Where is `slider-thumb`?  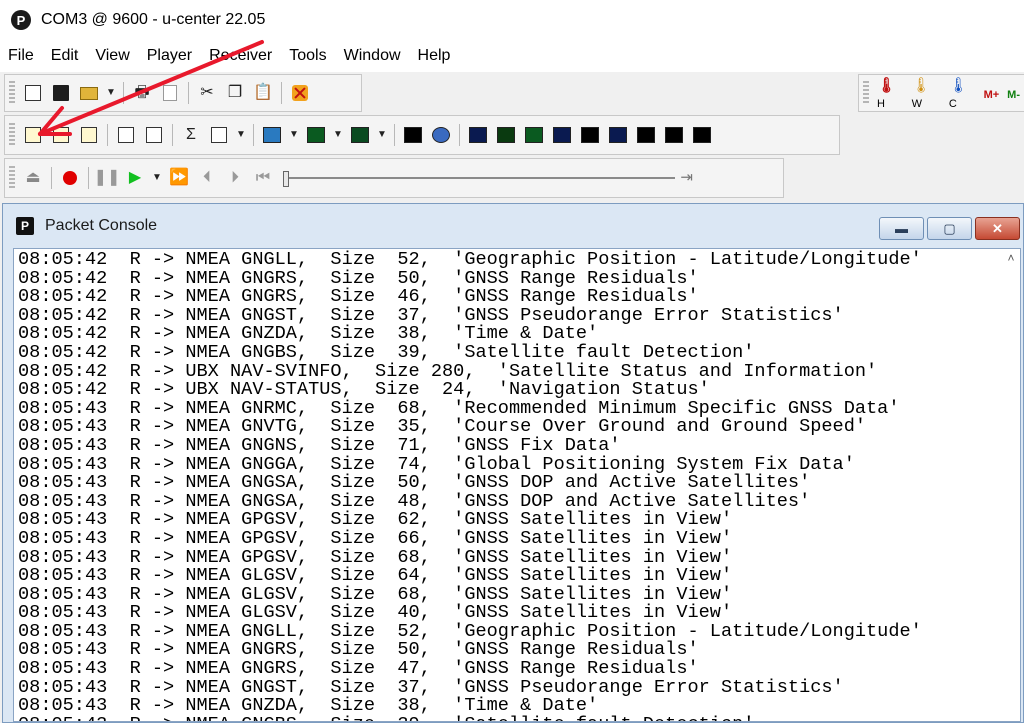 slider-thumb is located at coordinates (286, 179).